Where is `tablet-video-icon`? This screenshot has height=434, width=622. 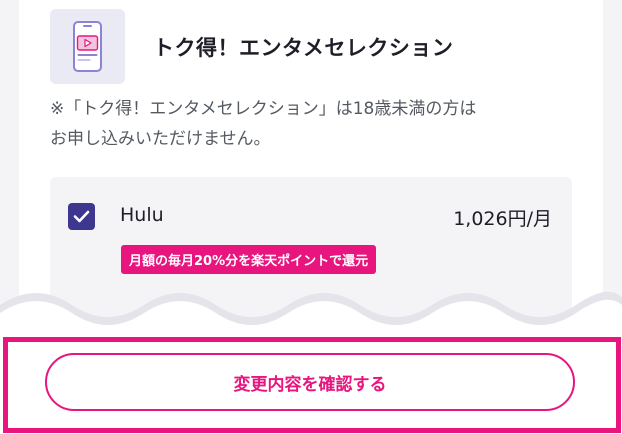
tablet-video-icon is located at coordinates (87, 46).